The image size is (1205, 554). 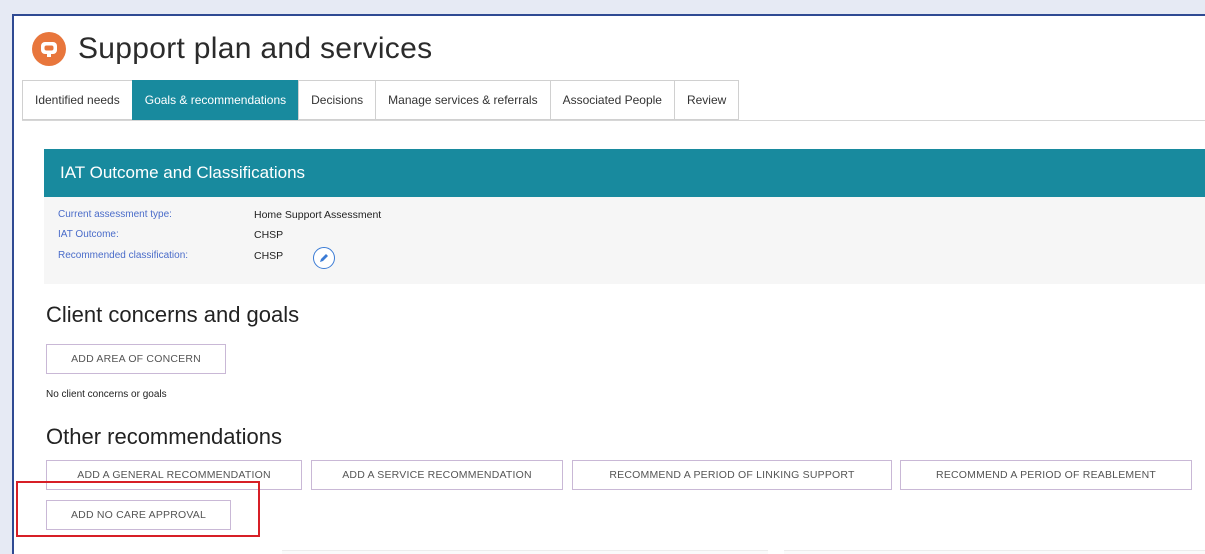 I want to click on app-logo-icon, so click(x=49, y=49).